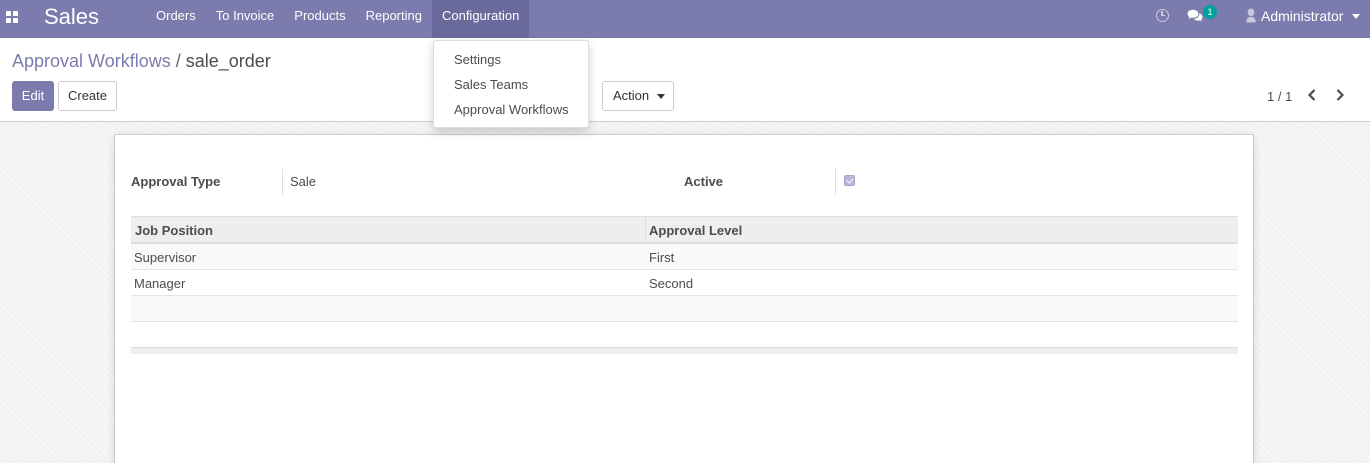  What do you see at coordinates (72, 16) in the screenshot?
I see `app-name: Sales` at bounding box center [72, 16].